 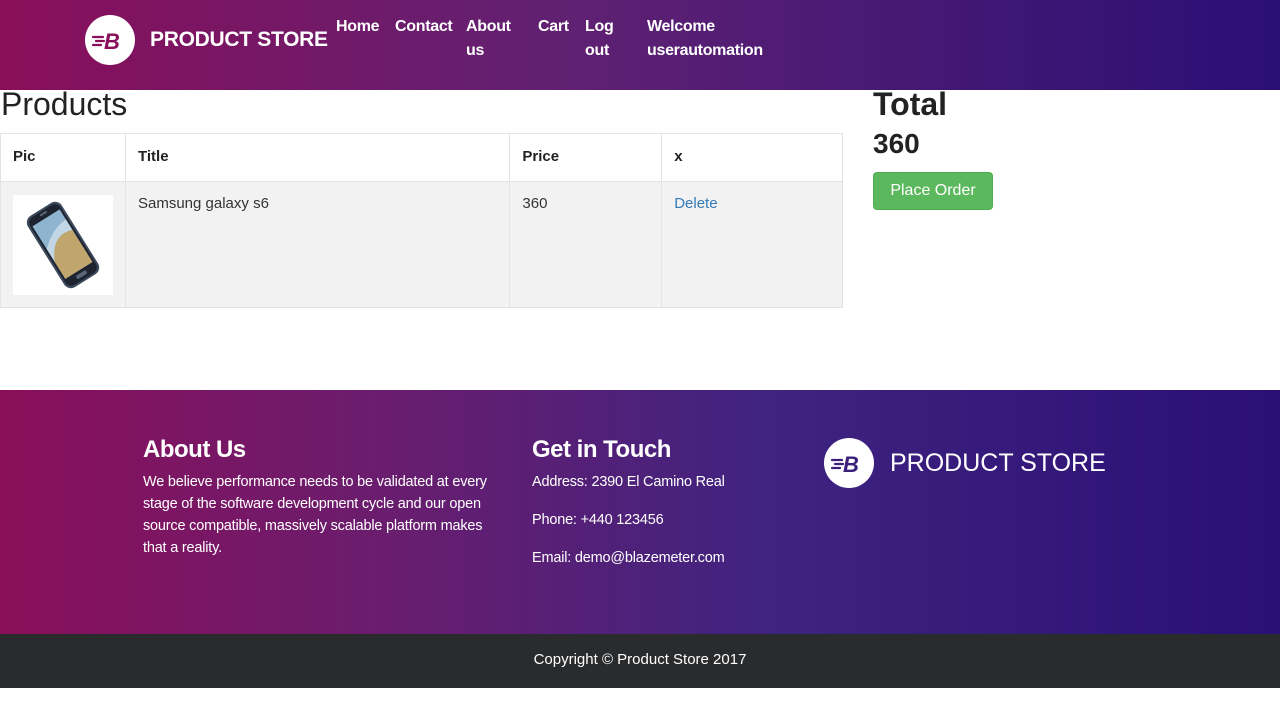 What do you see at coordinates (628, 482) in the screenshot?
I see `address-text: Address: 2390 El Camino Real` at bounding box center [628, 482].